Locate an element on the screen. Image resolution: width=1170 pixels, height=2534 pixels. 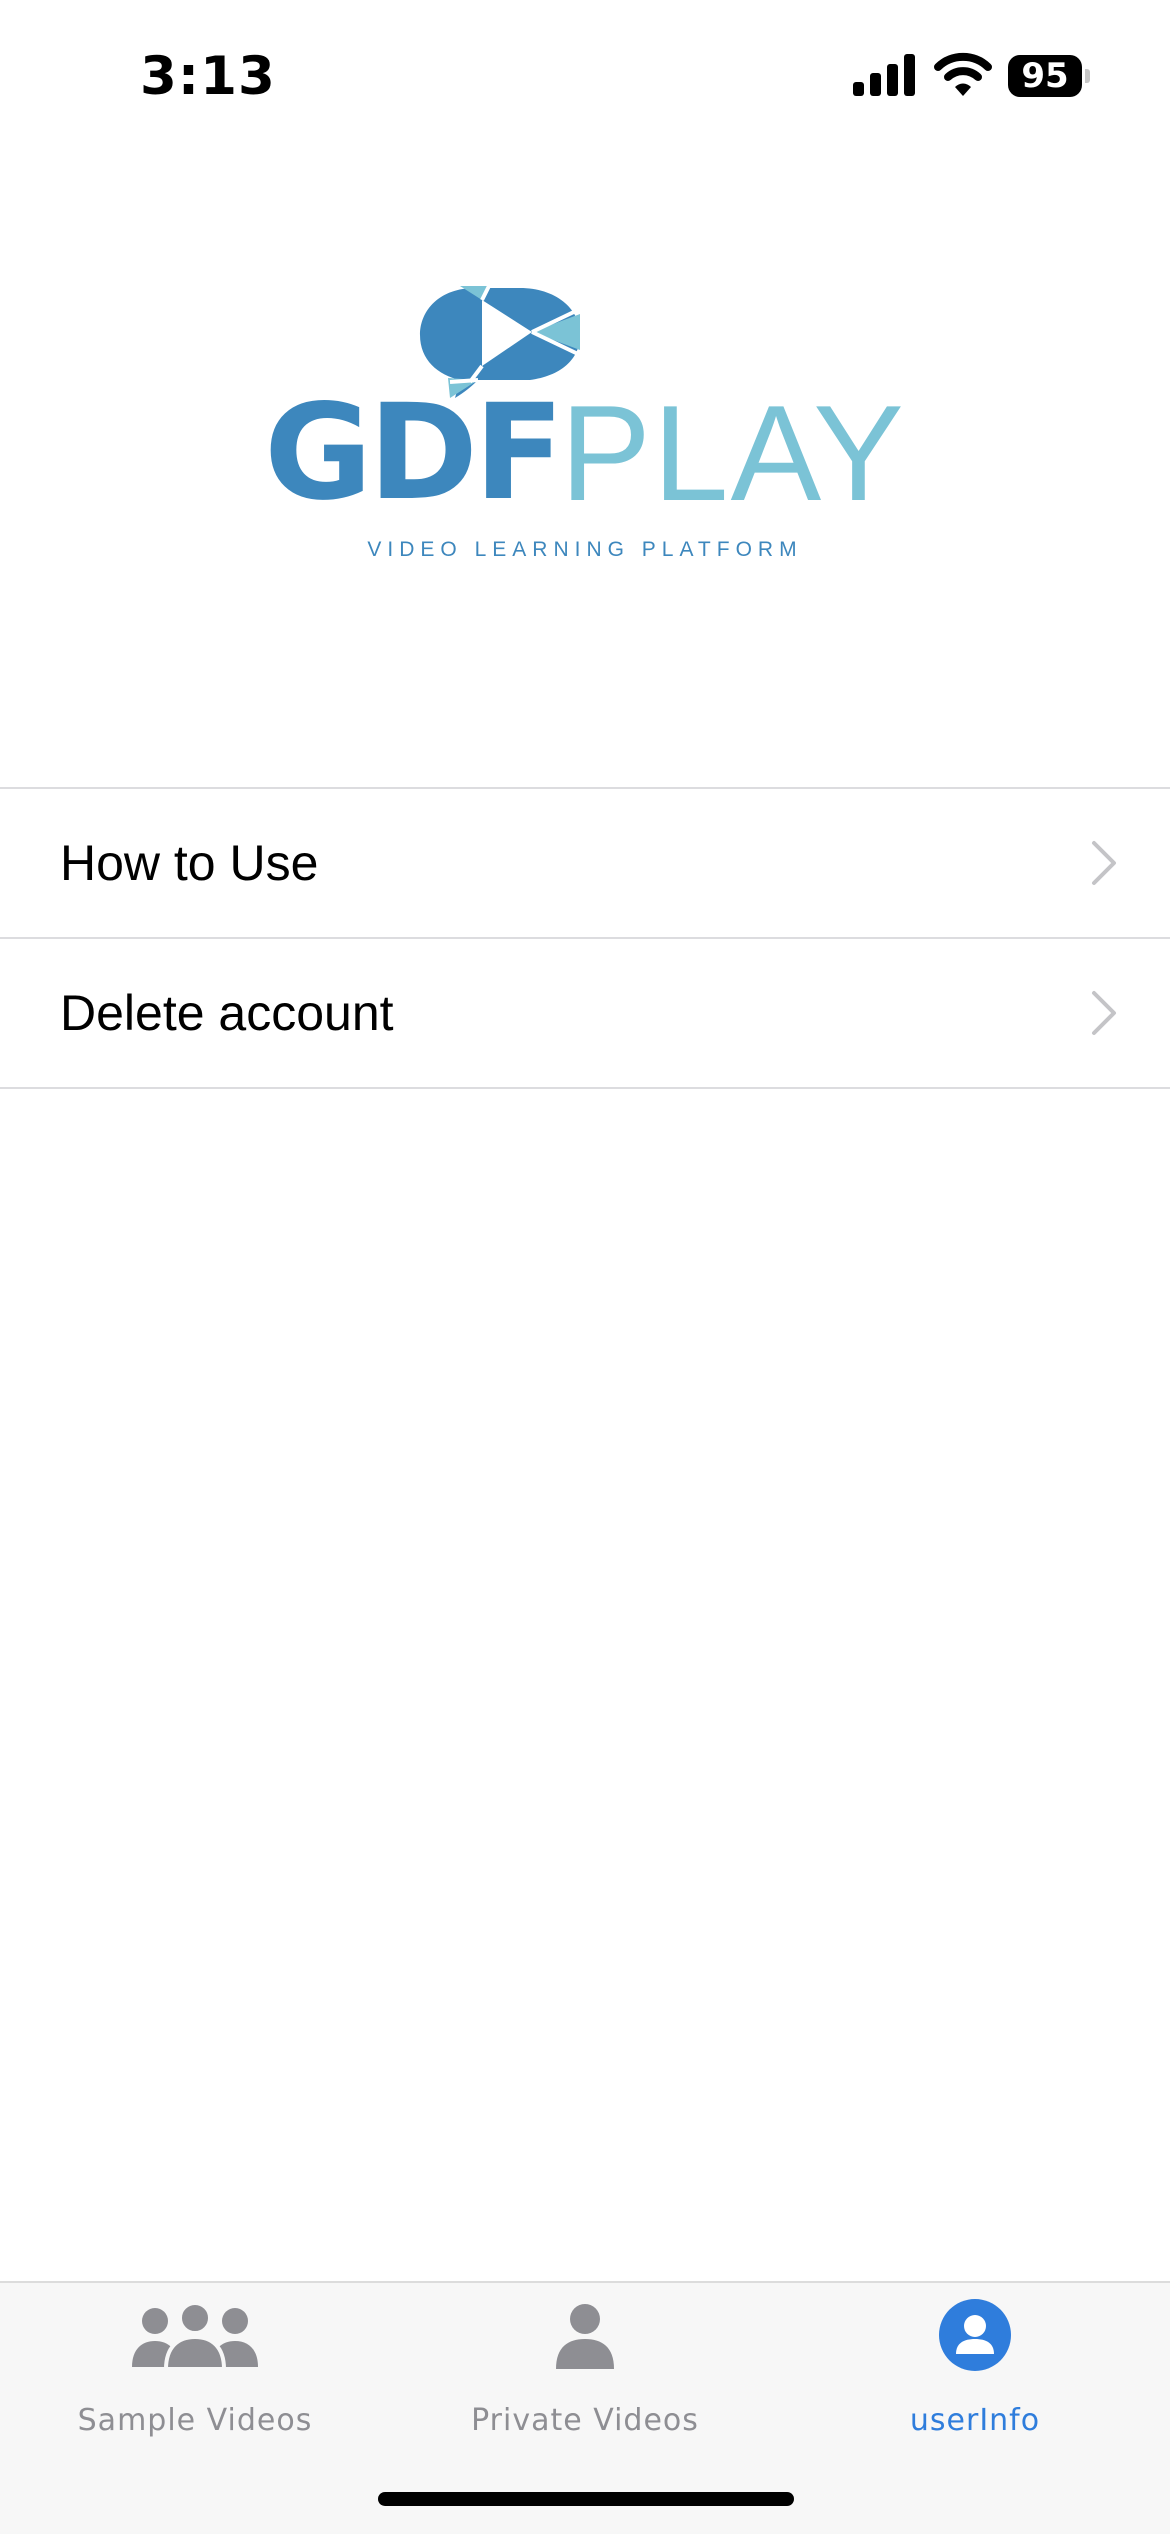
battery-cap is located at coordinates (1087, 76).